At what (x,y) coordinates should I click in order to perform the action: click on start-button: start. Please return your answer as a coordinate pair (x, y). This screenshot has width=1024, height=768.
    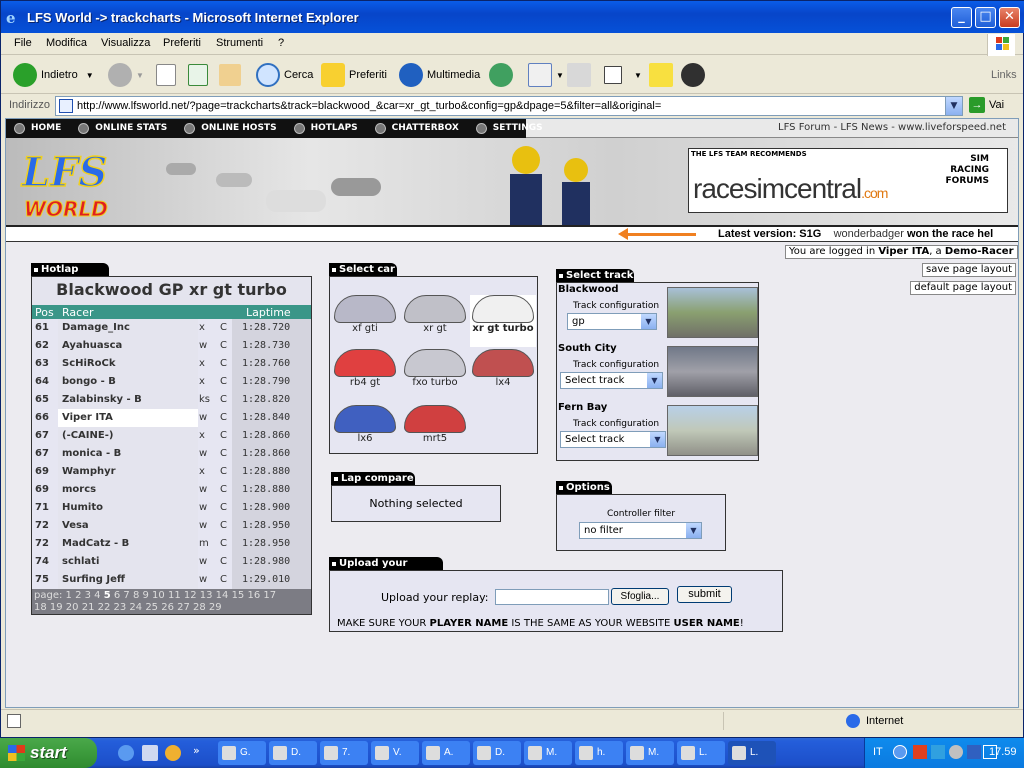
    Looking at the image, I should click on (48, 753).